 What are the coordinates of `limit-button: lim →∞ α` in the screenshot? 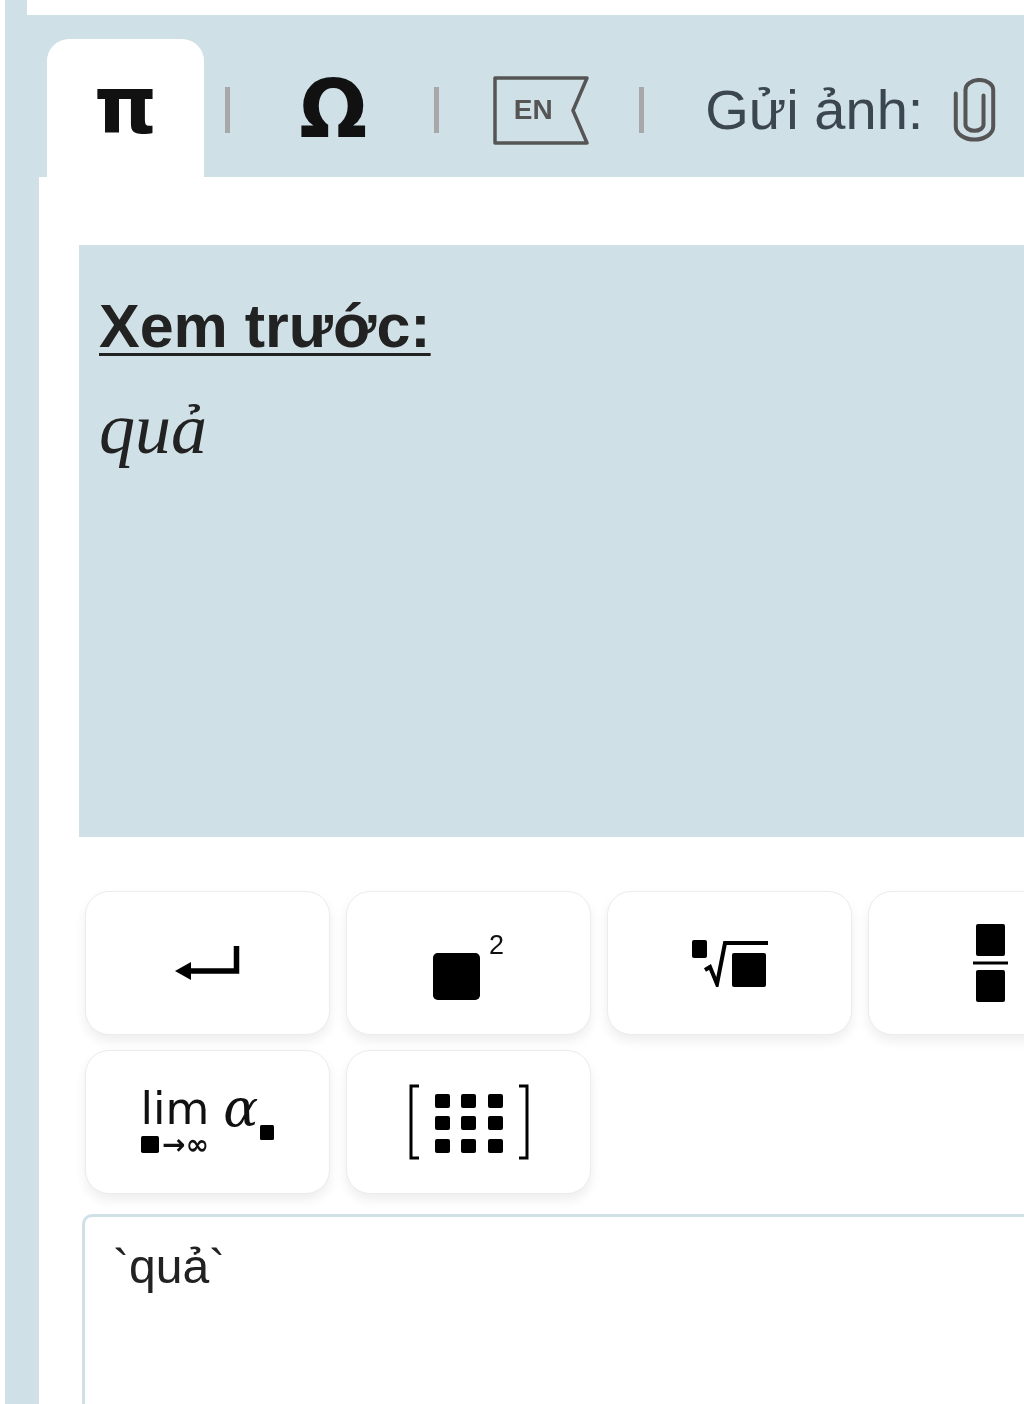 It's located at (207, 1122).